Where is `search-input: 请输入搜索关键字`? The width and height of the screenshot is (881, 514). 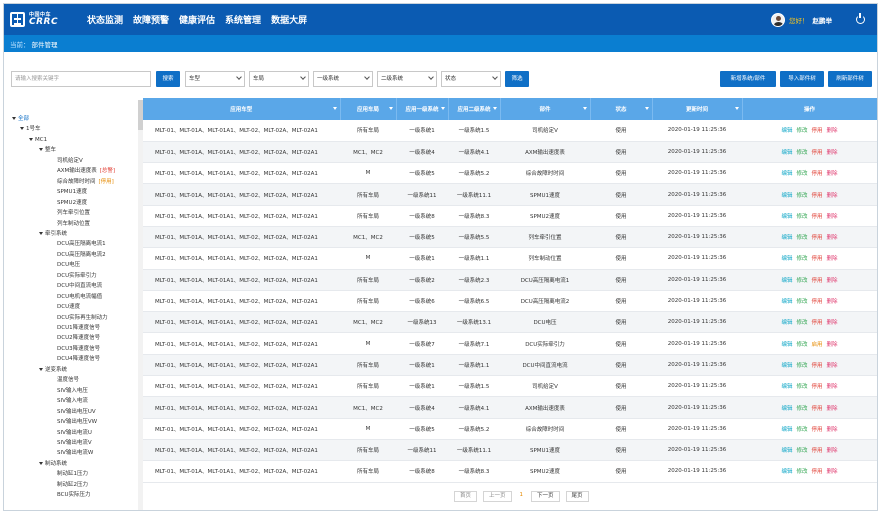
search-input: 请输入搜索关键字 is located at coordinates (81, 79).